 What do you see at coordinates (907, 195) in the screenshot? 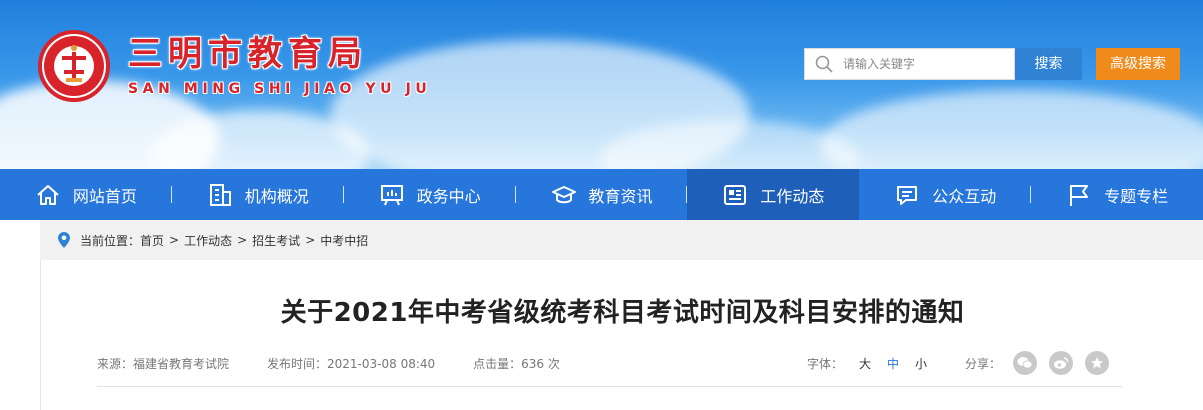
I see `chat-icon` at bounding box center [907, 195].